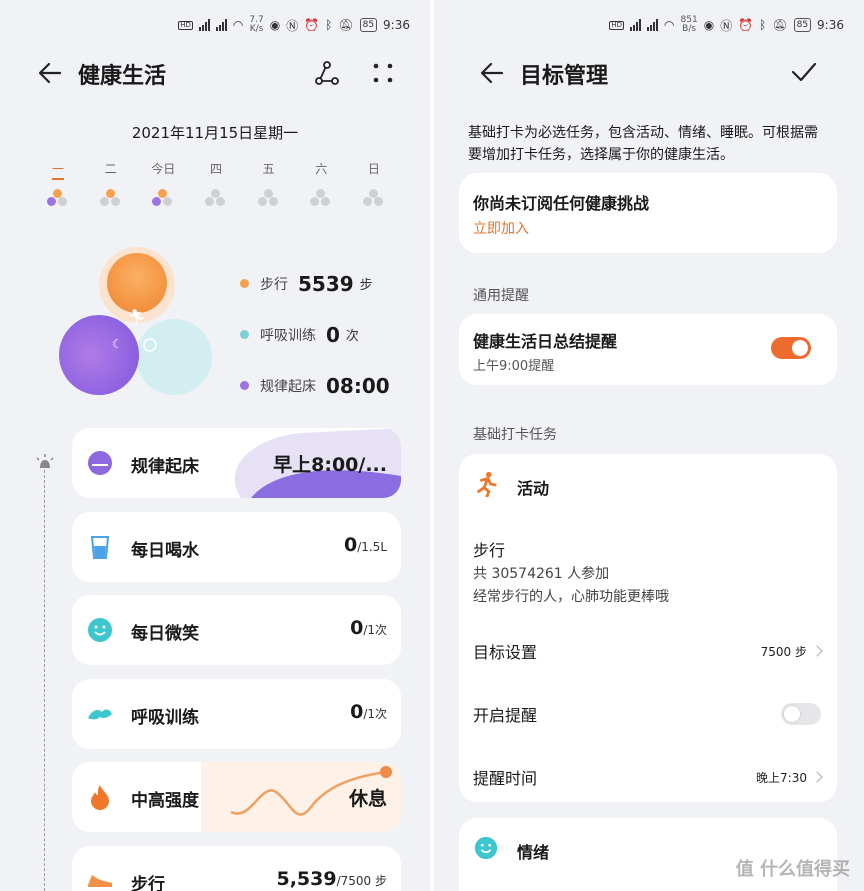  I want to click on health-blob-chart: 🏃︎ ☾, so click(140, 322).